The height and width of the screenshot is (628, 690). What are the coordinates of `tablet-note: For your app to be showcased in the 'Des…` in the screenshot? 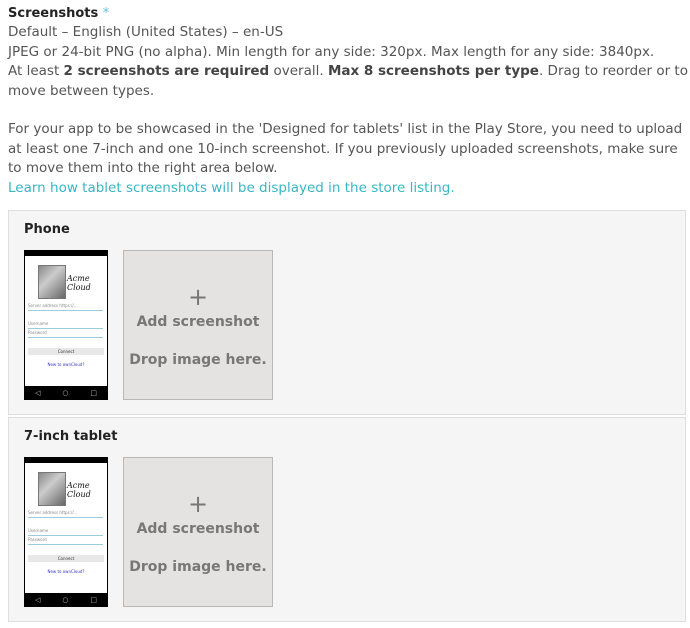 It's located at (345, 148).